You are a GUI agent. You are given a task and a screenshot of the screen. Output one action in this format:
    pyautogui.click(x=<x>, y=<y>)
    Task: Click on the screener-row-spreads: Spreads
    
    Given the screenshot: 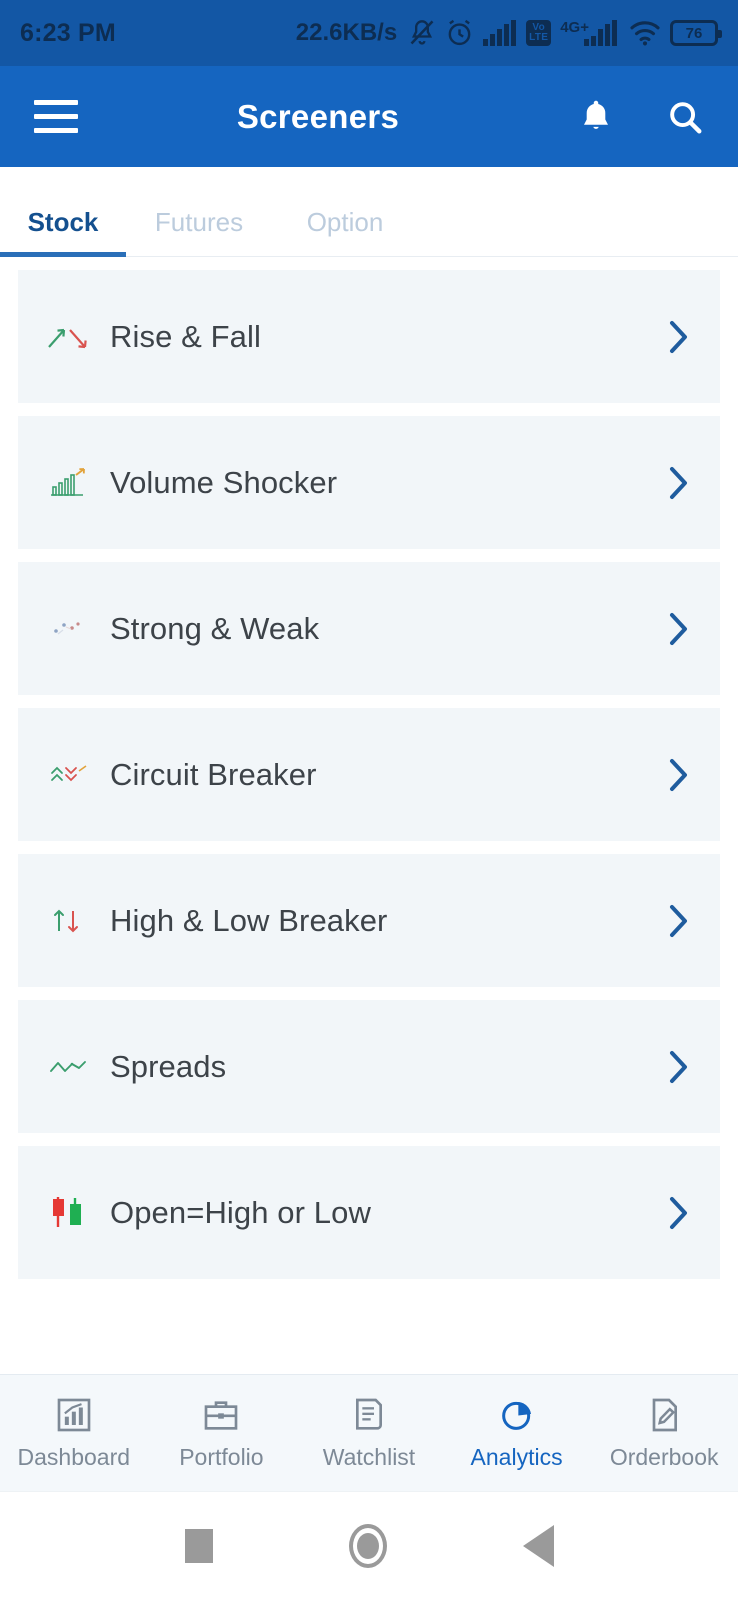 What is the action you would take?
    pyautogui.click(x=369, y=1066)
    